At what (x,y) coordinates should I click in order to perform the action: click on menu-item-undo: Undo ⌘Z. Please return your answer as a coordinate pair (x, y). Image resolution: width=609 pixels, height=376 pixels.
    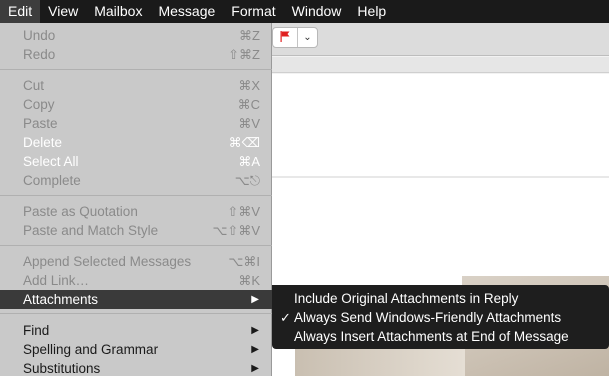
    Looking at the image, I should click on (136, 35).